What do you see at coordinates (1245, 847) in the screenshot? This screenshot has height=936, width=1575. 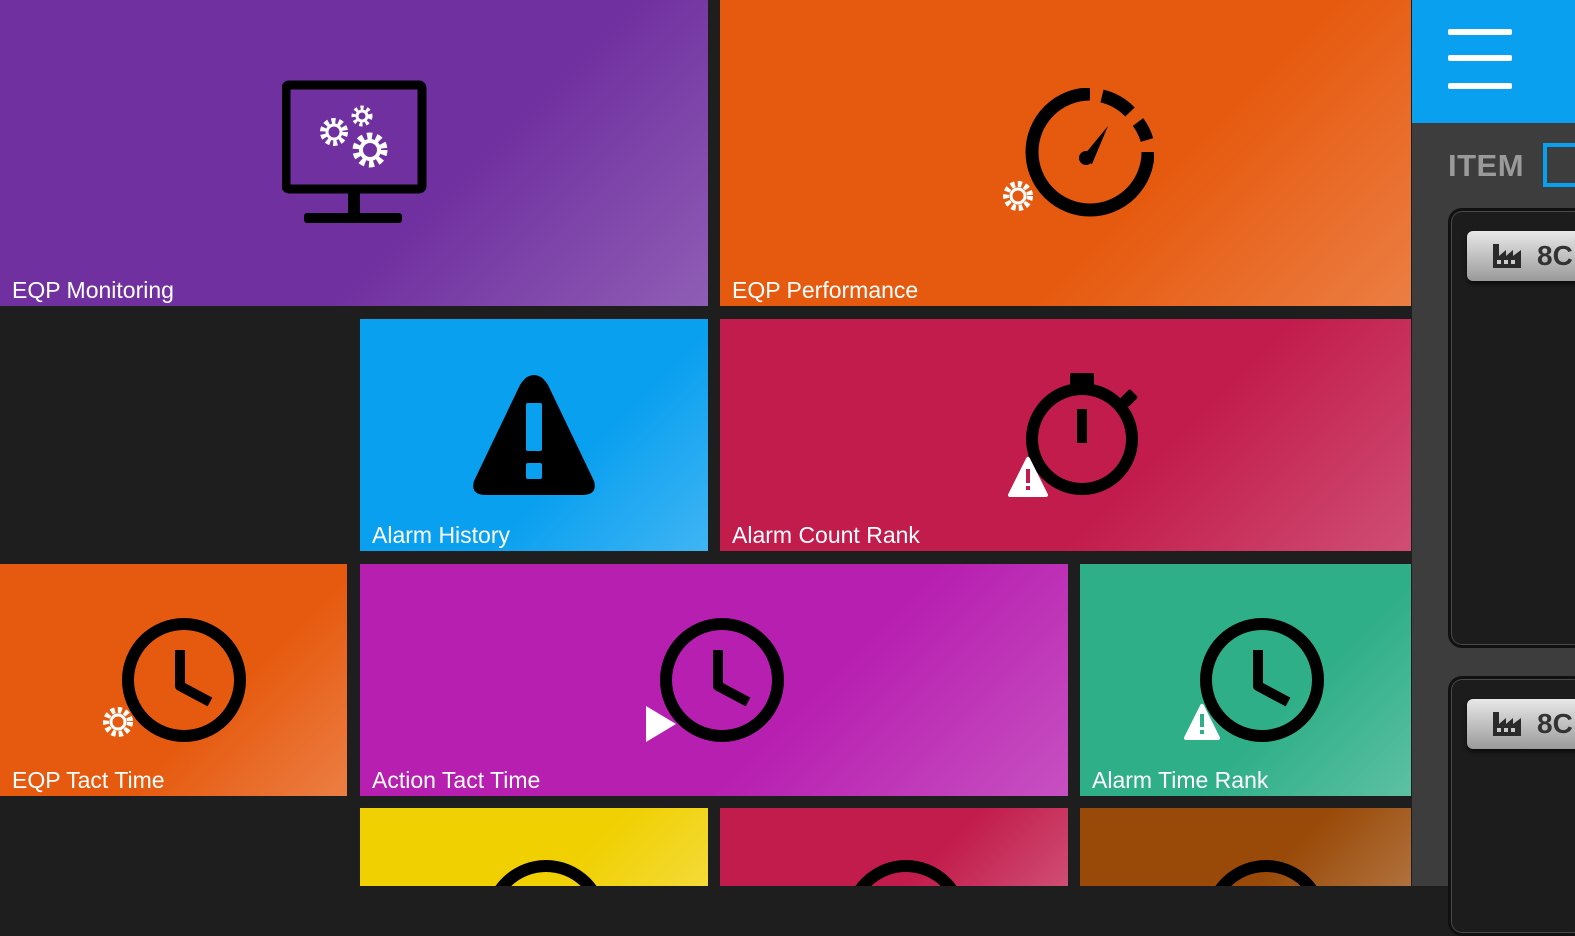 I see `tile-brown` at bounding box center [1245, 847].